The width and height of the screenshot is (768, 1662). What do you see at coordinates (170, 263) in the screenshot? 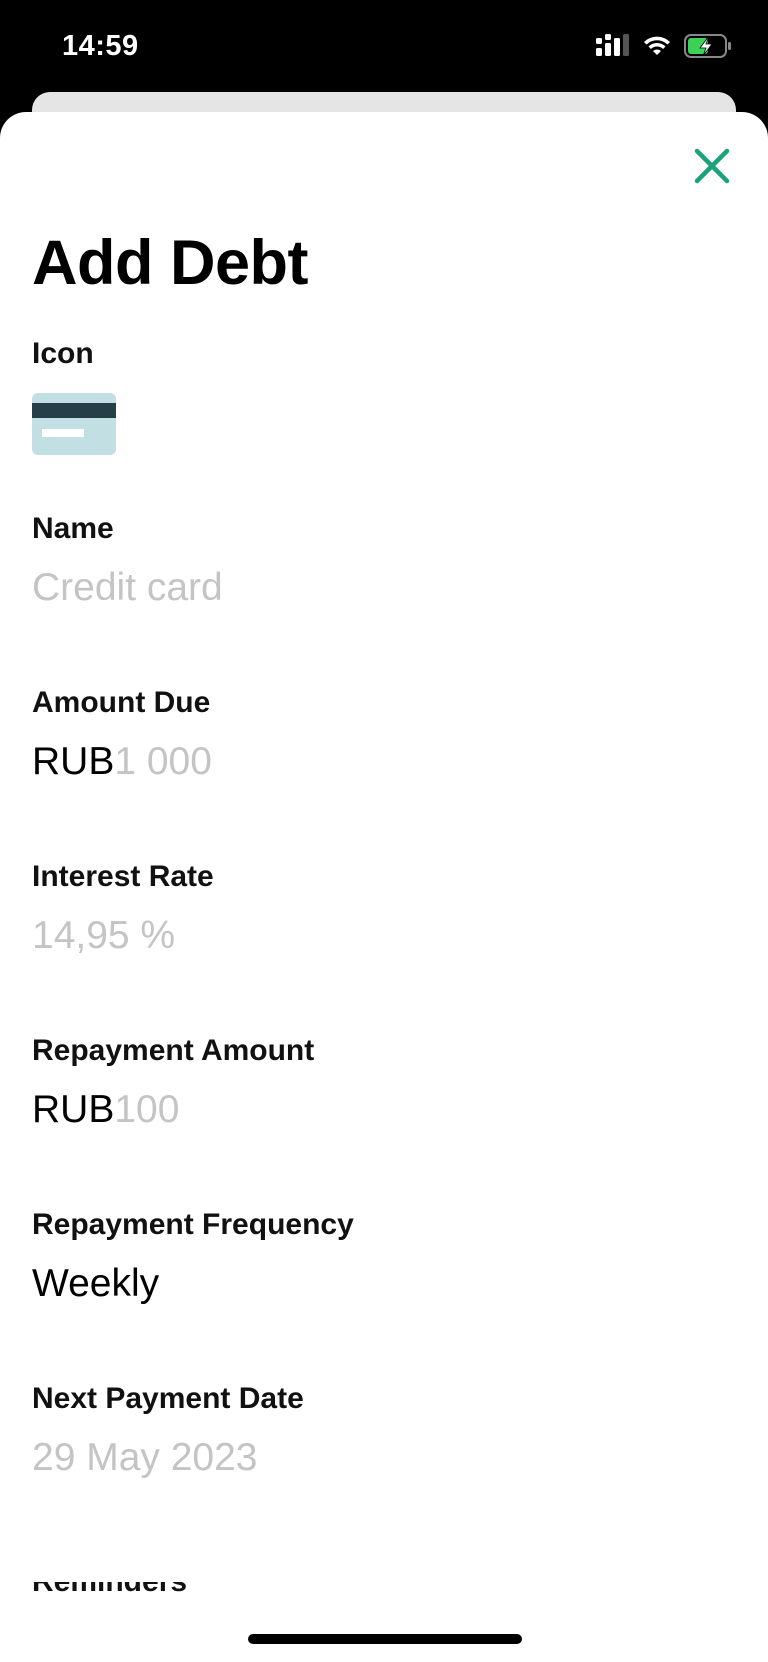
I see `page-title: Add Debt` at bounding box center [170, 263].